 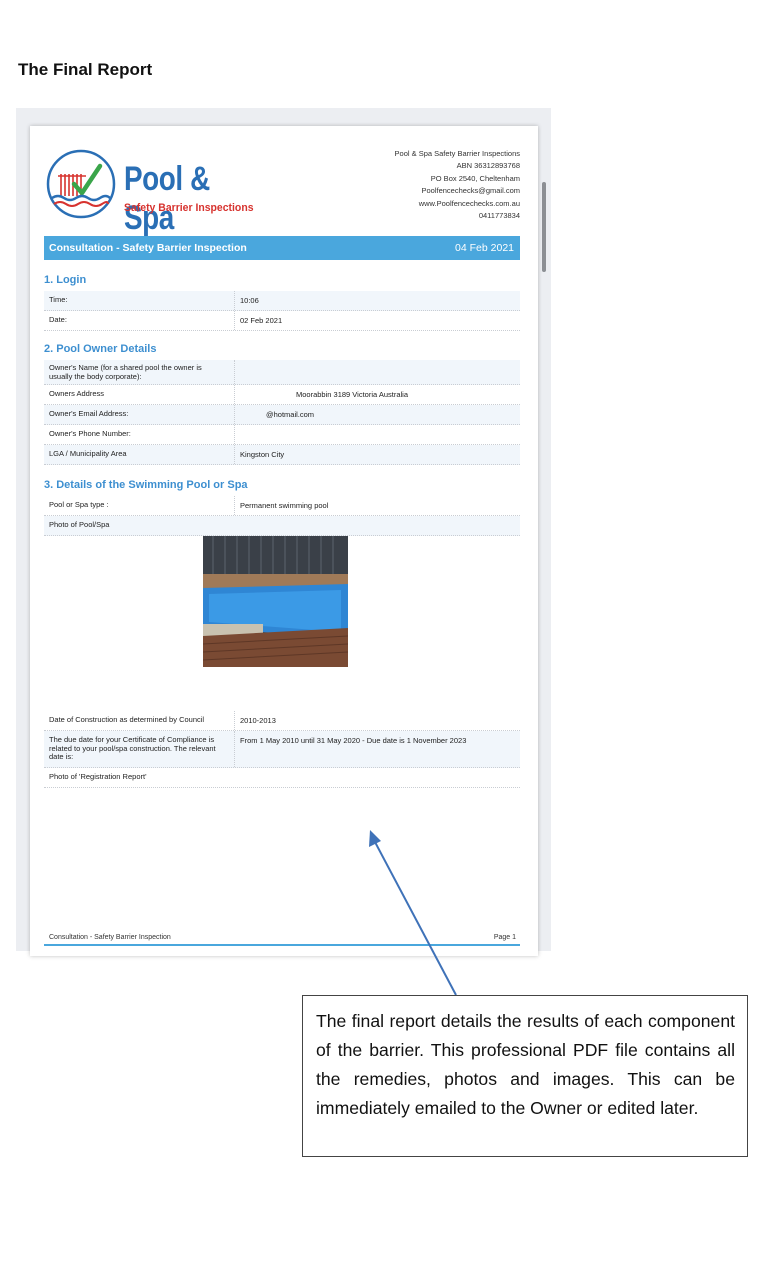 I want to click on contact-line: 0411773834, so click(x=499, y=216).